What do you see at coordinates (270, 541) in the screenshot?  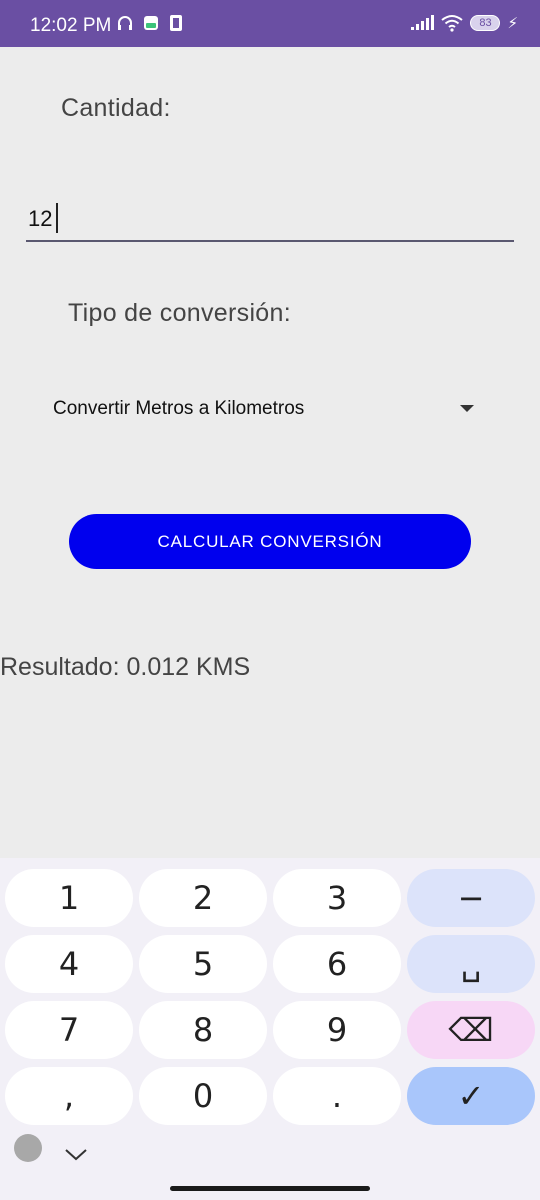 I see `calcular-button: CALCULAR CONVERSIÓN` at bounding box center [270, 541].